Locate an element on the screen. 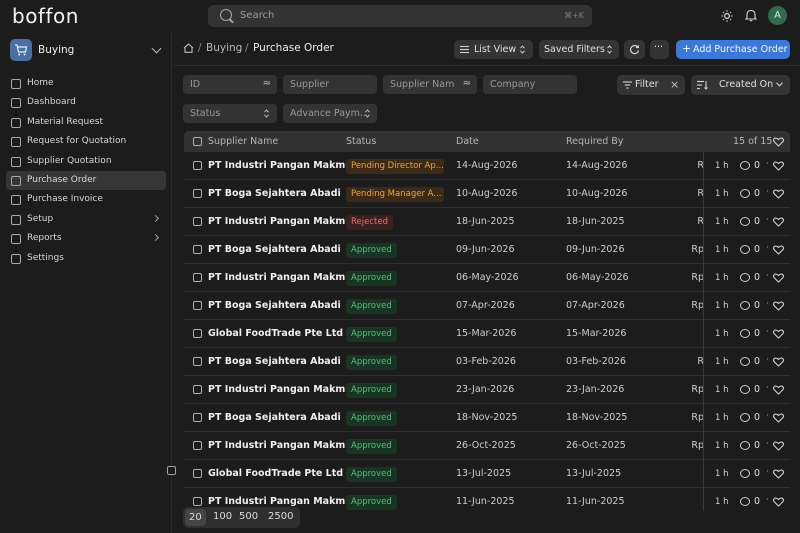  id-filter-input: ID ≈ is located at coordinates (230, 84).